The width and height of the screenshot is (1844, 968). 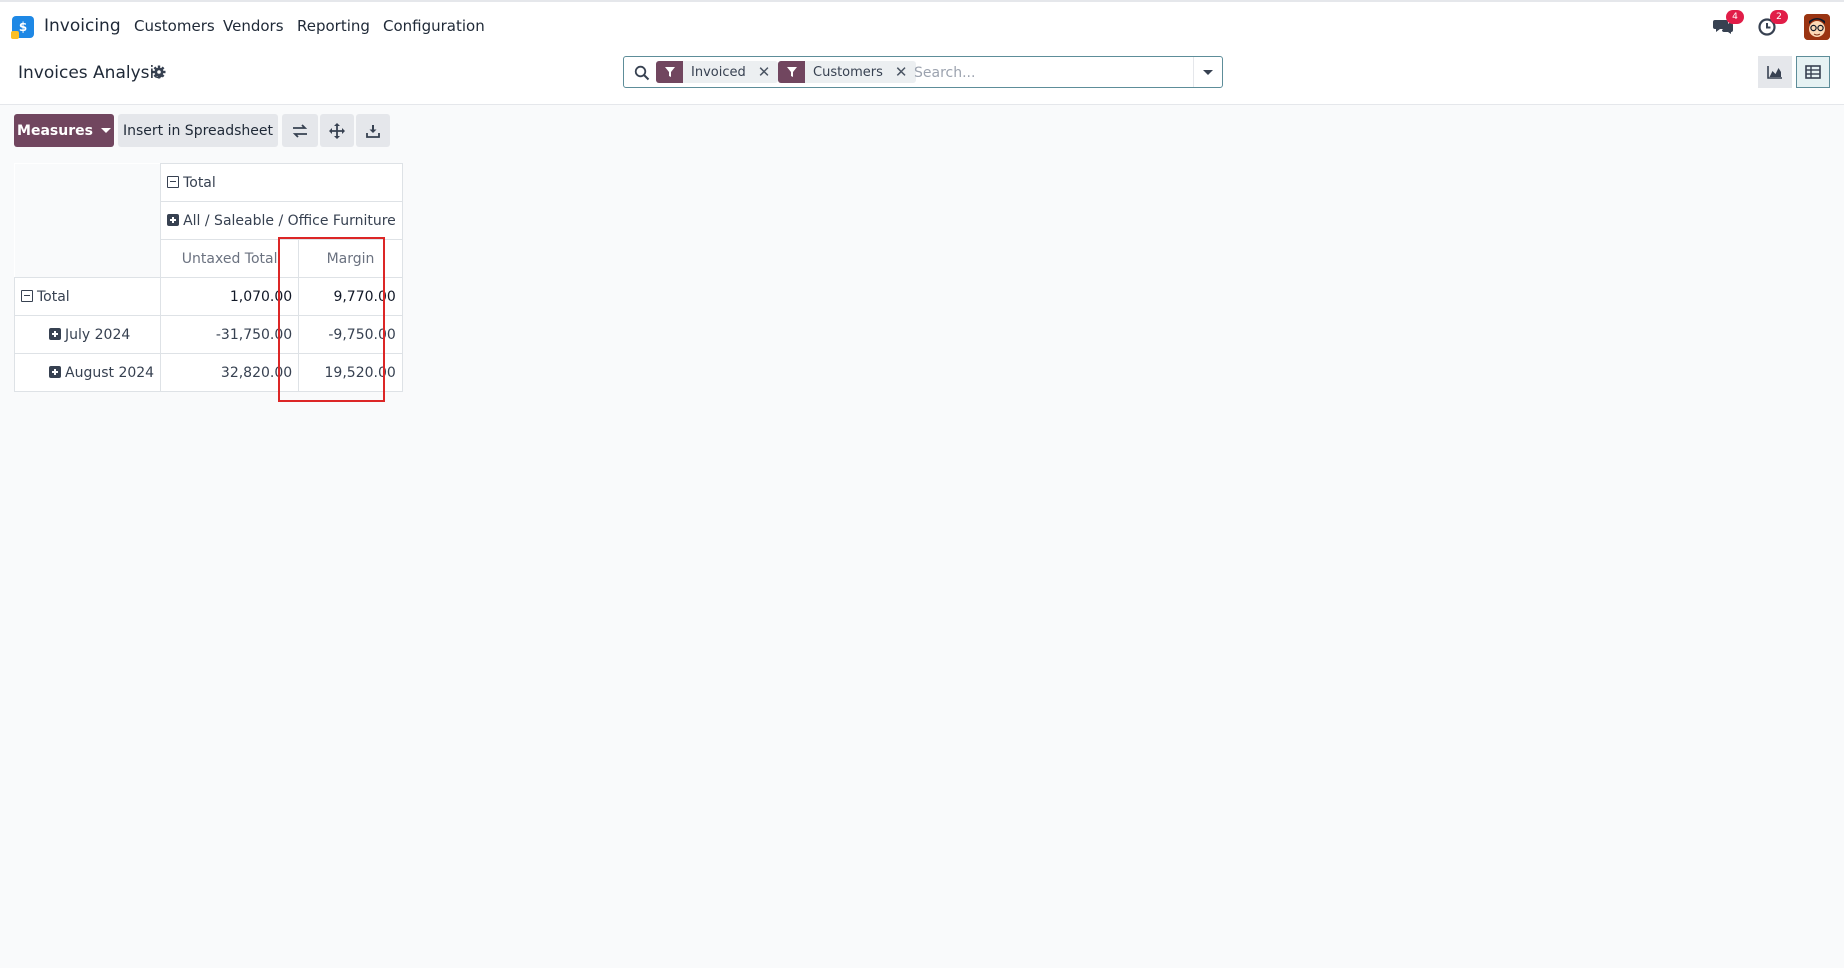 I want to click on expand-all-button, so click(x=337, y=130).